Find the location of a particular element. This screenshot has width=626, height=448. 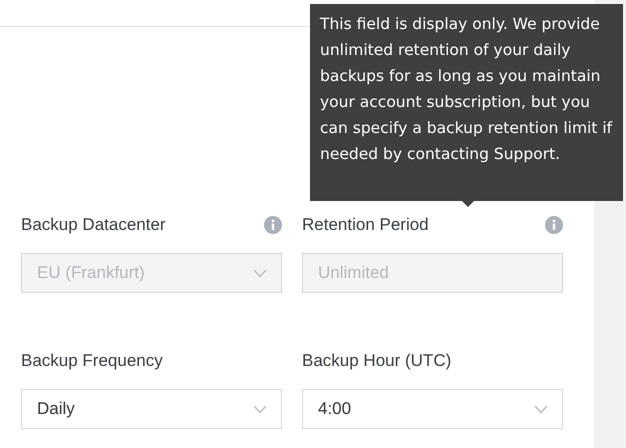

dropdown: Daily is located at coordinates (151, 409).